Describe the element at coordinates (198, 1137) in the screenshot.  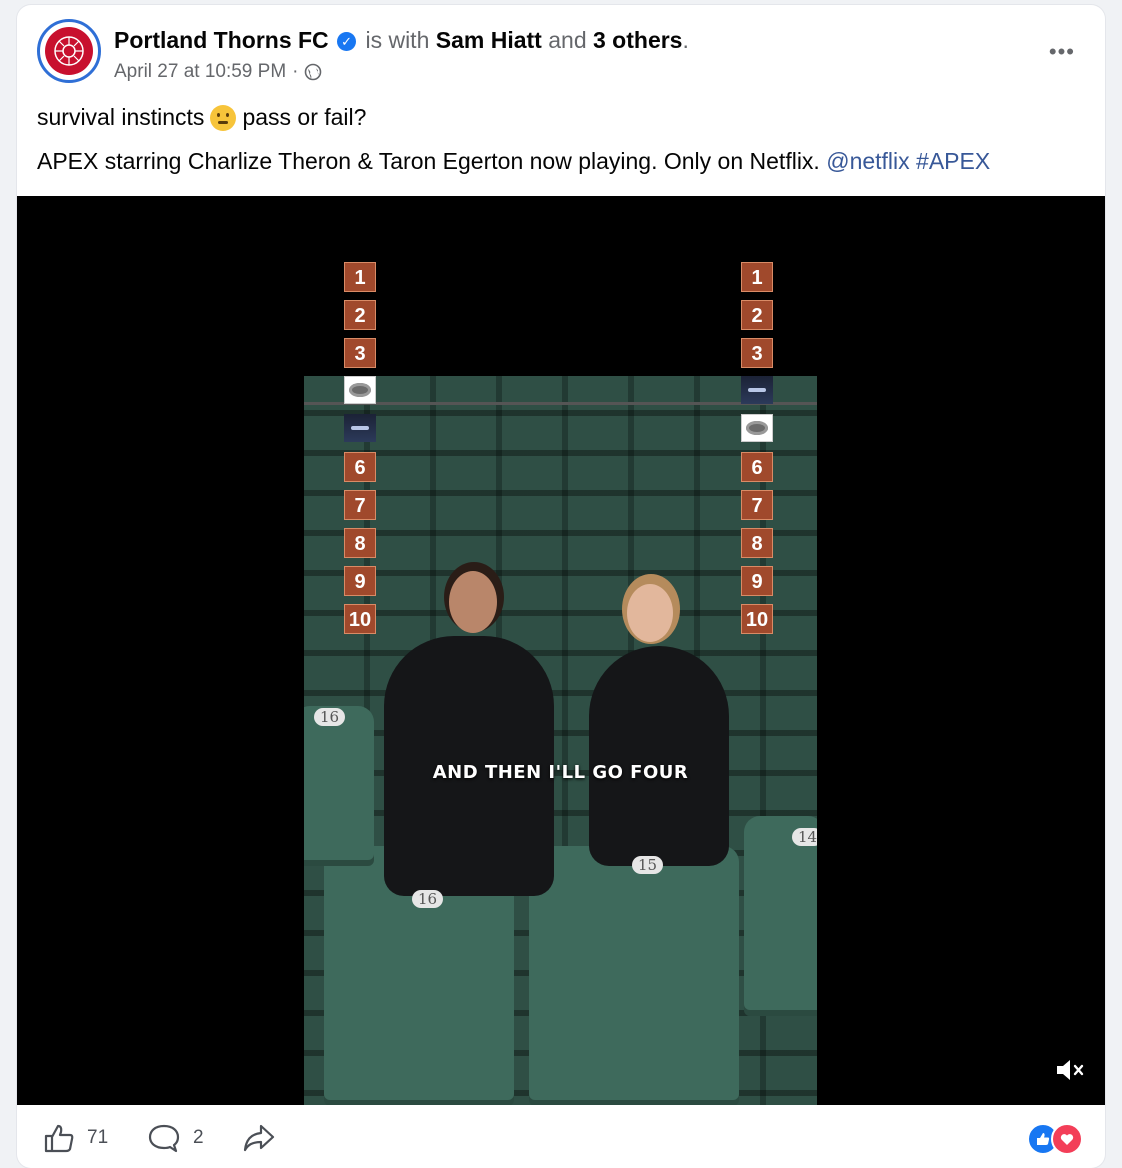
I see `comment-count: 2` at that location.